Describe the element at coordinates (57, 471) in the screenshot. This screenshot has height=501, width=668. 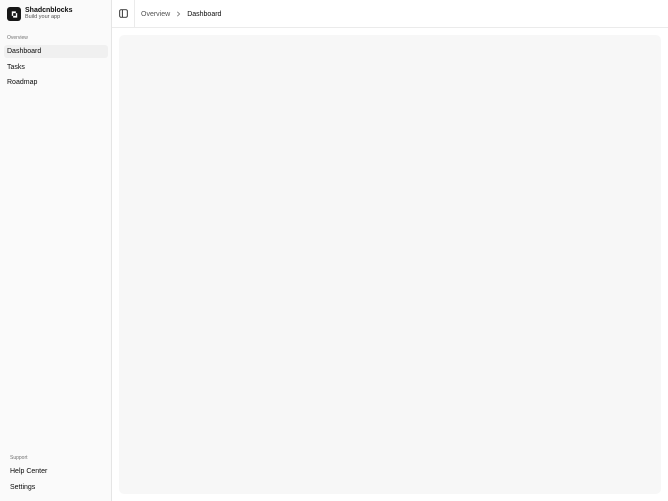
I see `sidebar-item-help-center: Help Center` at that location.